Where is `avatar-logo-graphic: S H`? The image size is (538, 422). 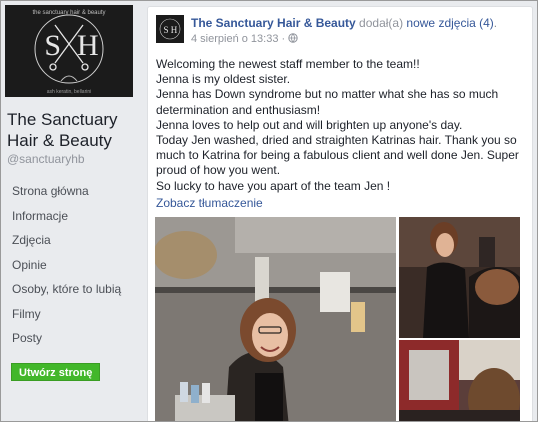
avatar-logo-graphic: S H is located at coordinates (170, 29).